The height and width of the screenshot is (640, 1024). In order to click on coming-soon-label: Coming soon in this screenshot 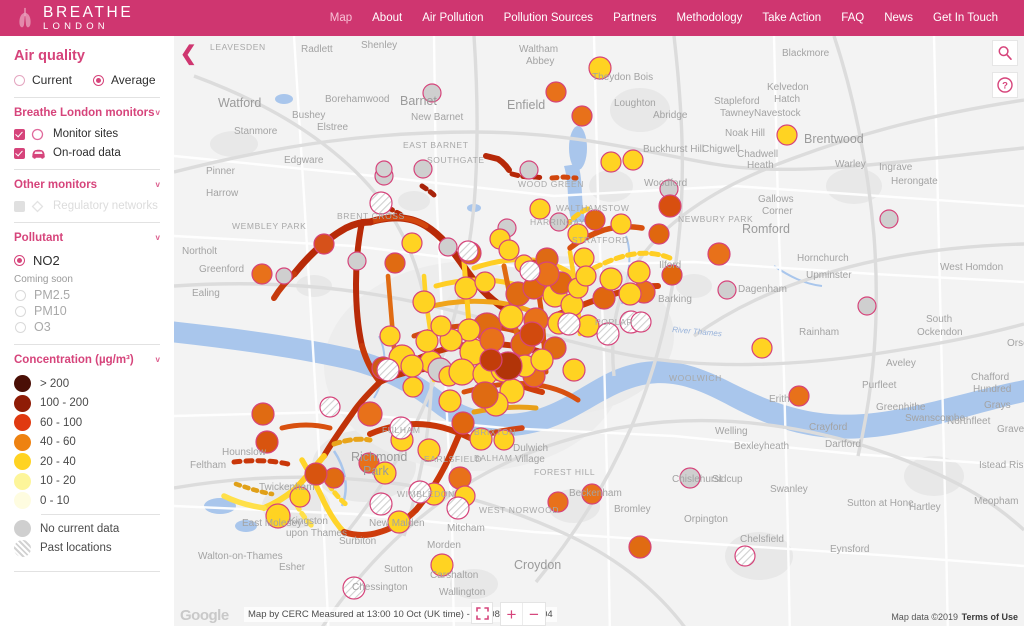, I will do `click(43, 279)`.